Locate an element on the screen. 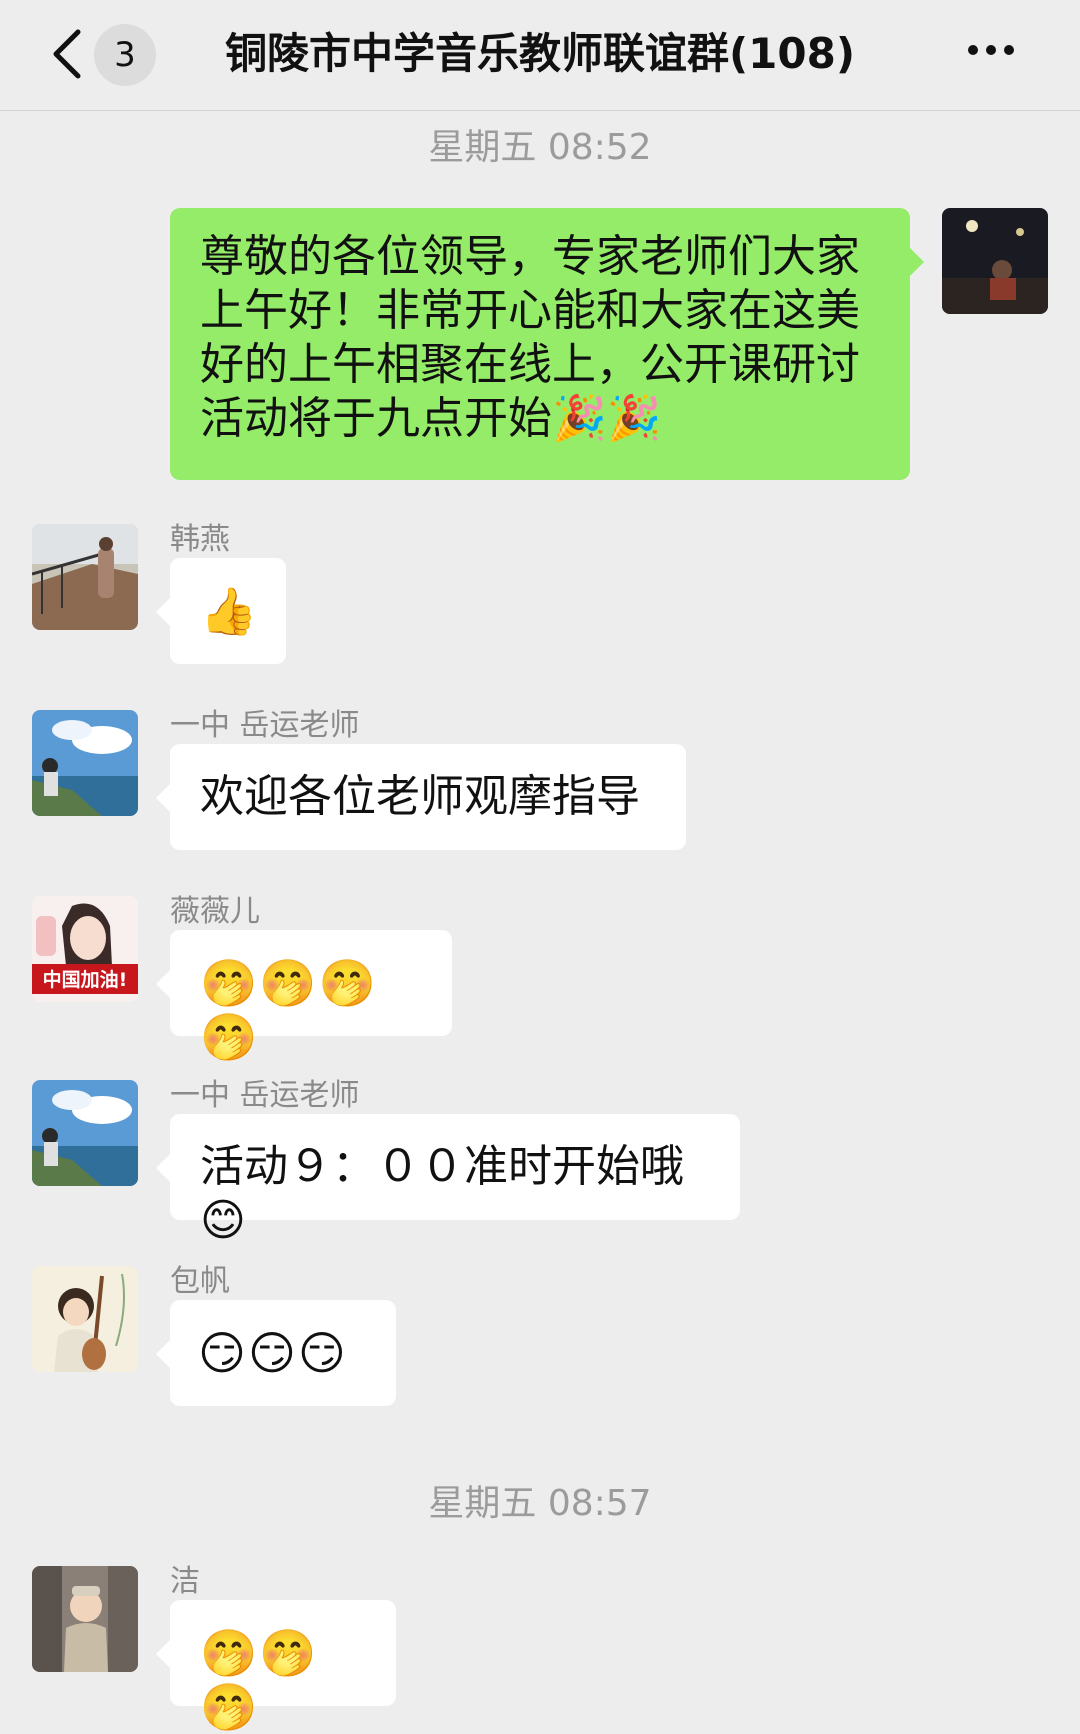  avatar-han-yan is located at coordinates (85, 577).